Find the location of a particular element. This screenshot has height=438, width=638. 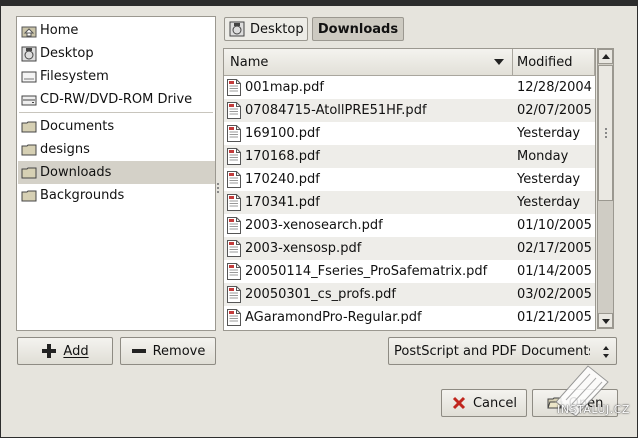

remove-button-label: Remove is located at coordinates (179, 351).